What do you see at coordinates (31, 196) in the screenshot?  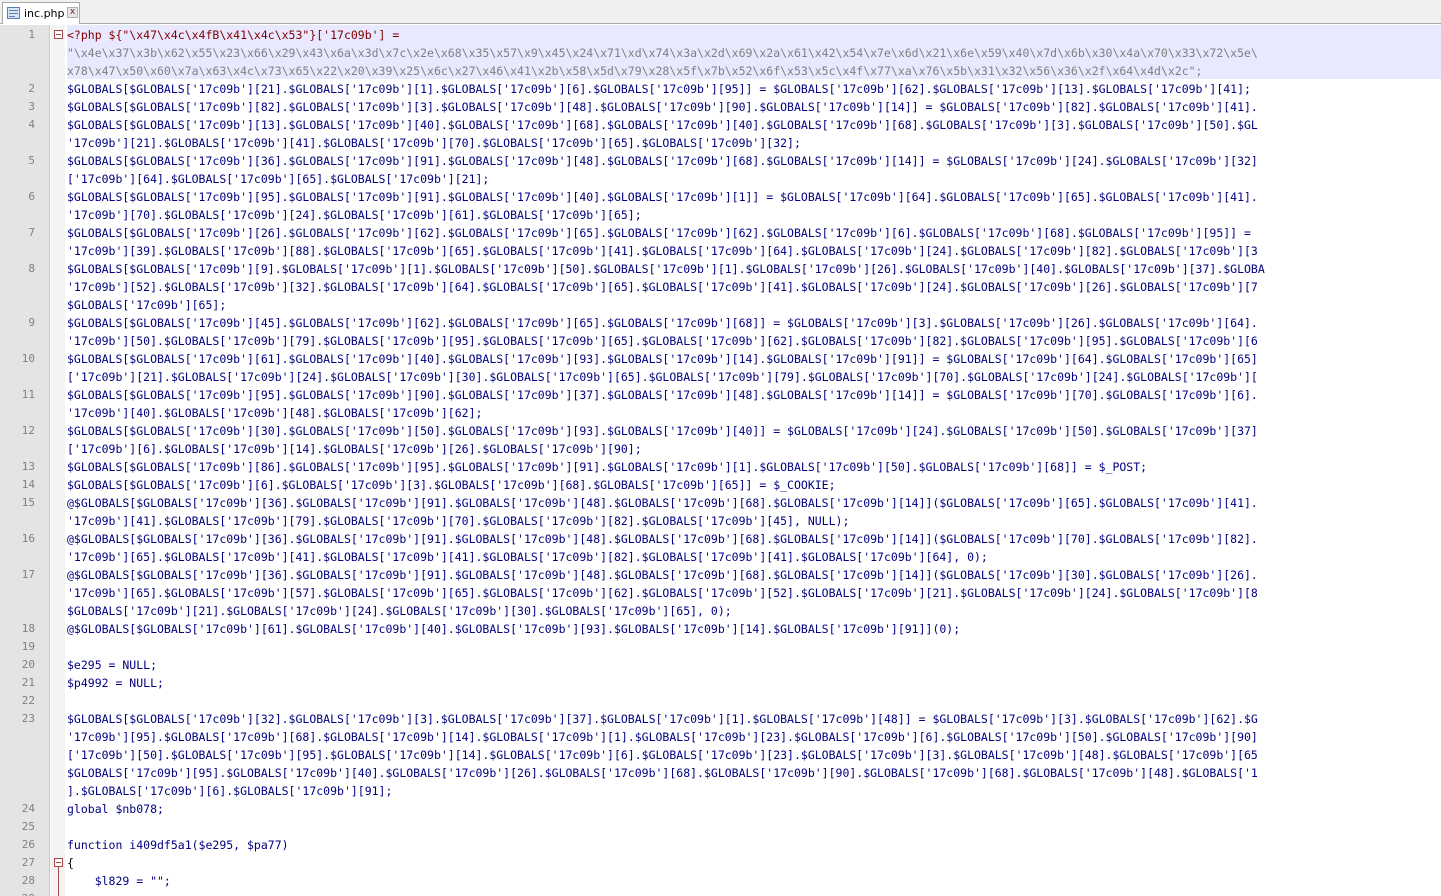 I see `line-number: 6` at bounding box center [31, 196].